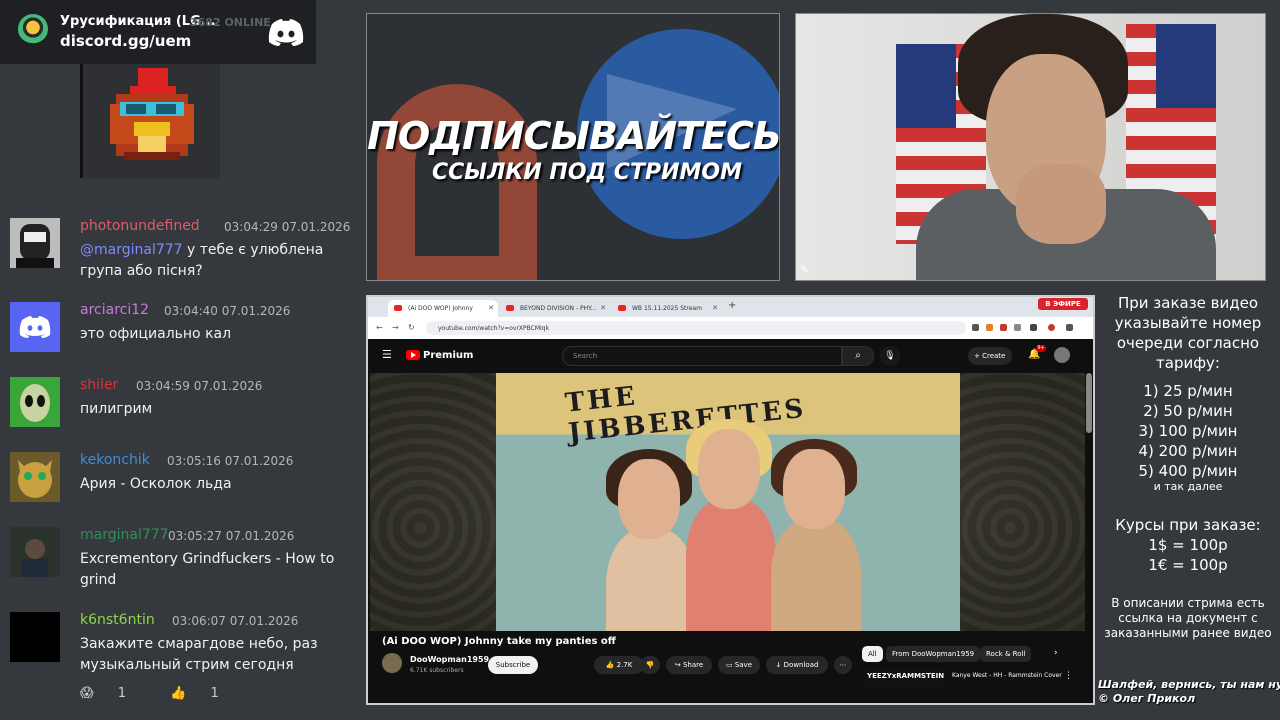  I want to click on download-icon: ↓, so click(778, 665).